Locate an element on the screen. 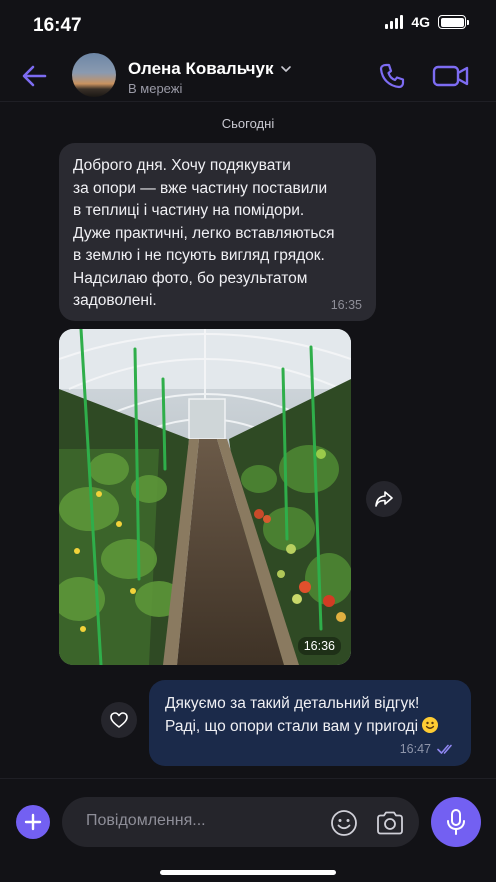 The image size is (496, 882). phone-icon is located at coordinates (392, 76).